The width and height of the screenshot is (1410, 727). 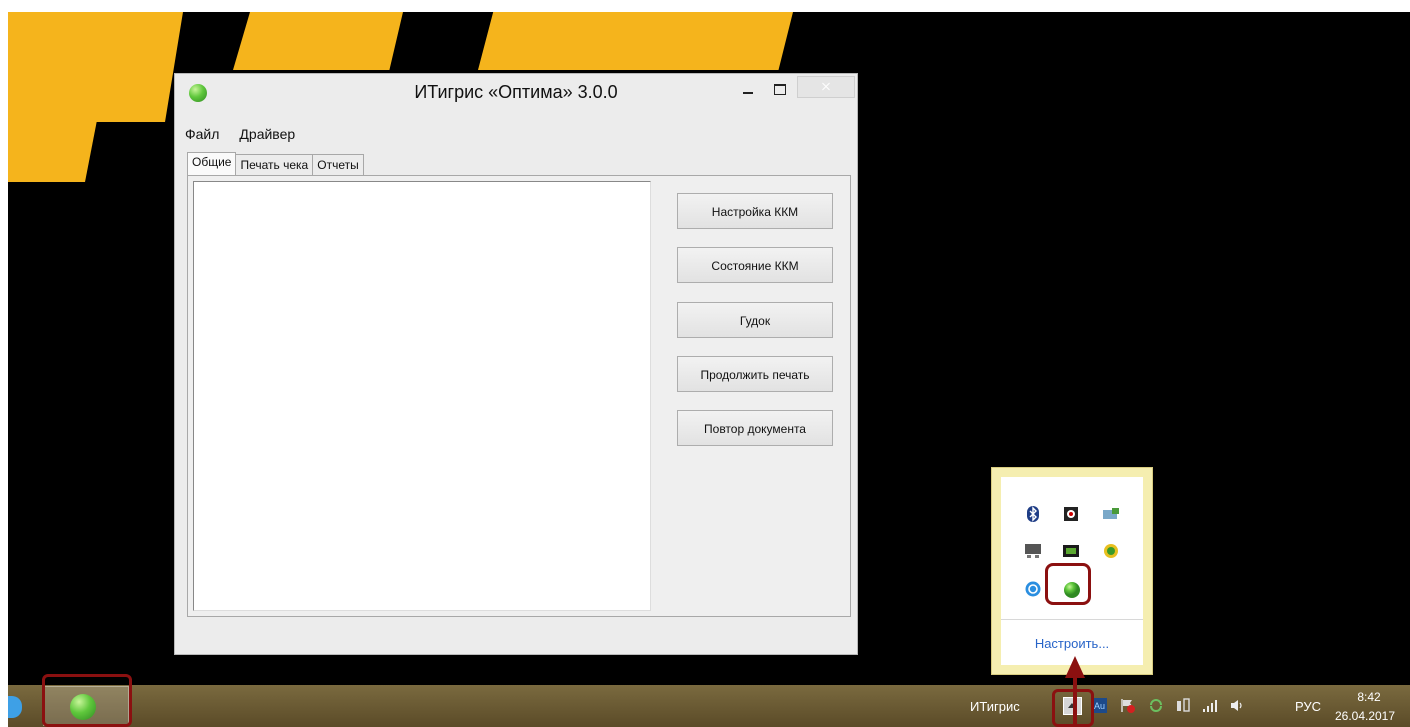 What do you see at coordinates (755, 374) in the screenshot?
I see `continue-print-button: Продолжить печать` at bounding box center [755, 374].